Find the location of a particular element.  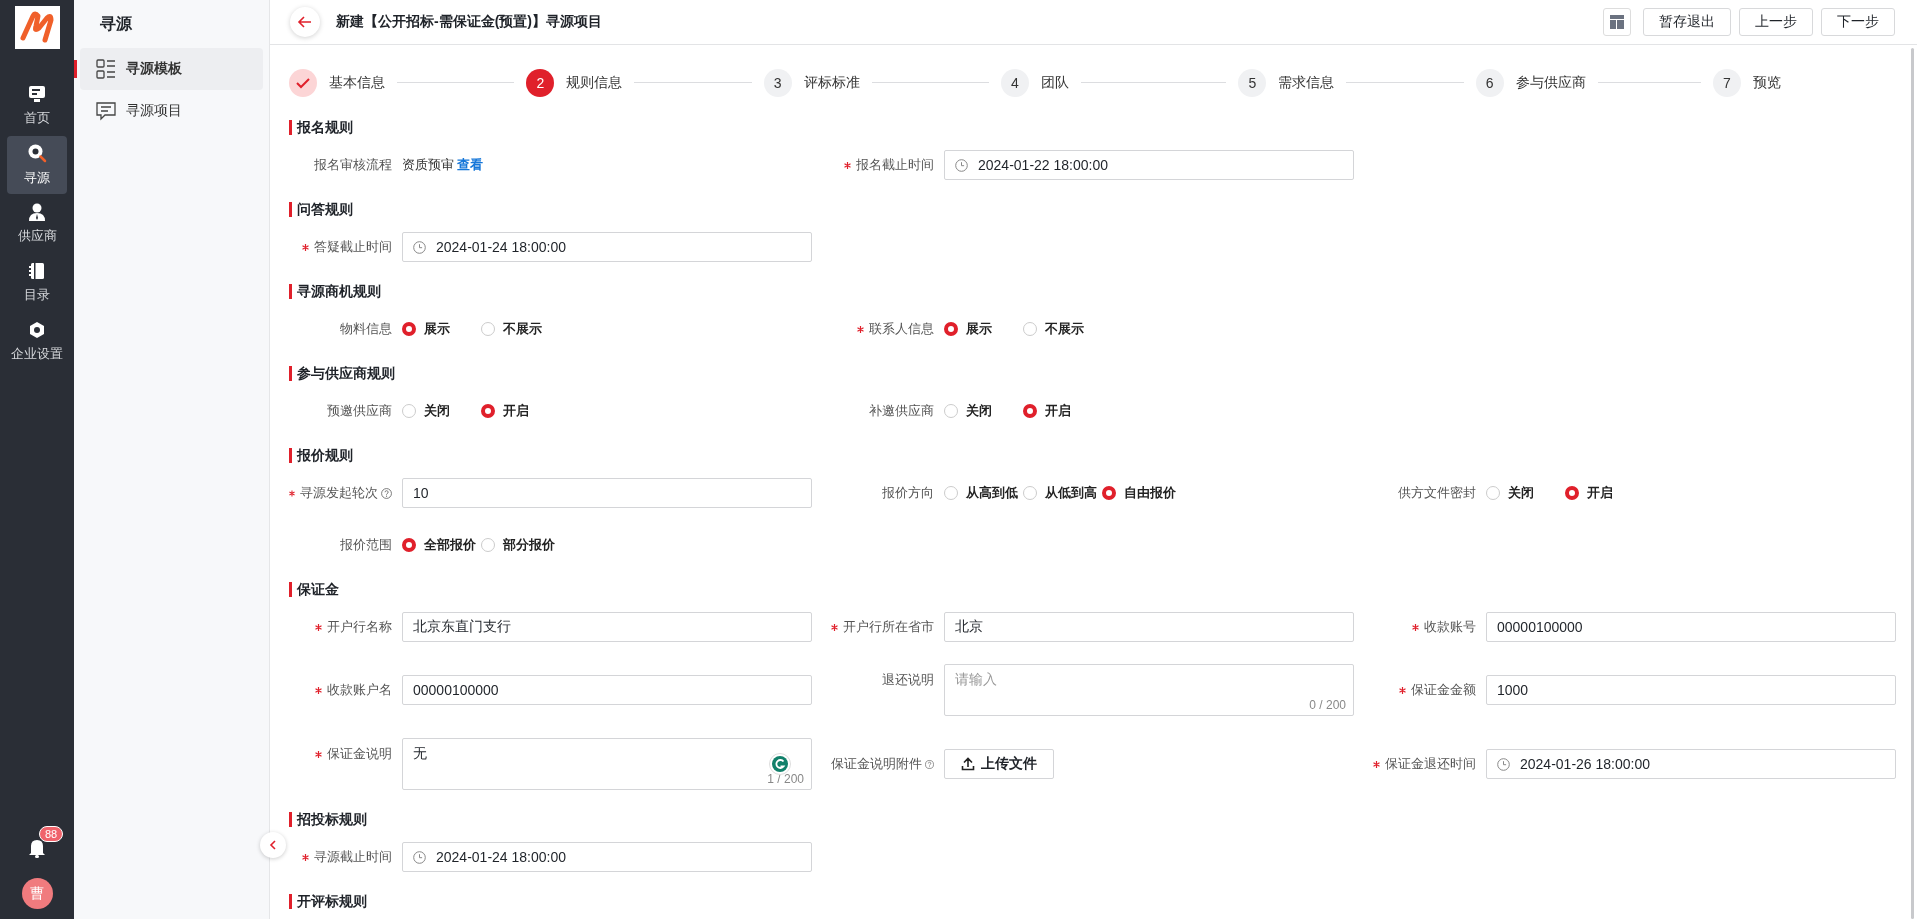

section-heading: 参与供应商规则 is located at coordinates (1091, 373).